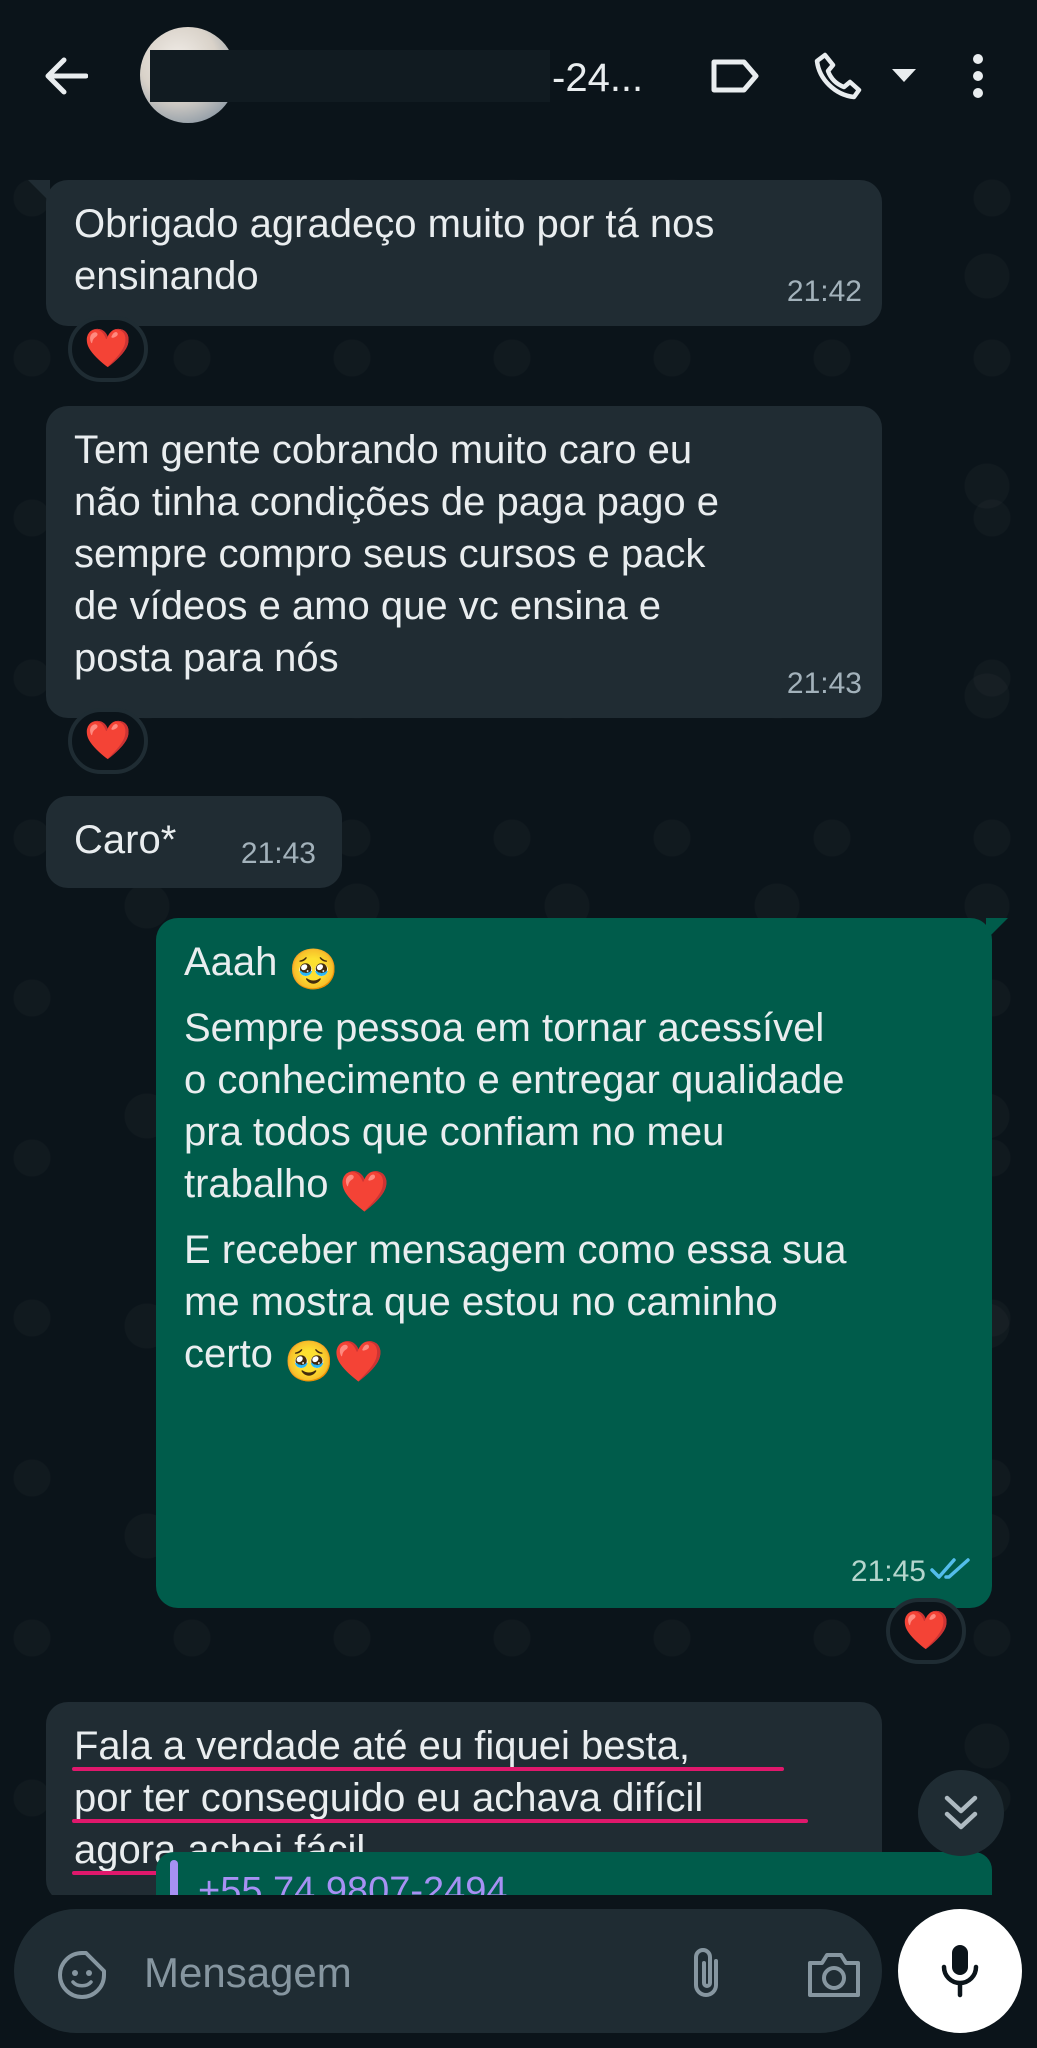 The height and width of the screenshot is (2048, 1037). Describe the element at coordinates (350, 76) in the screenshot. I see `redacted-contact-name` at that location.